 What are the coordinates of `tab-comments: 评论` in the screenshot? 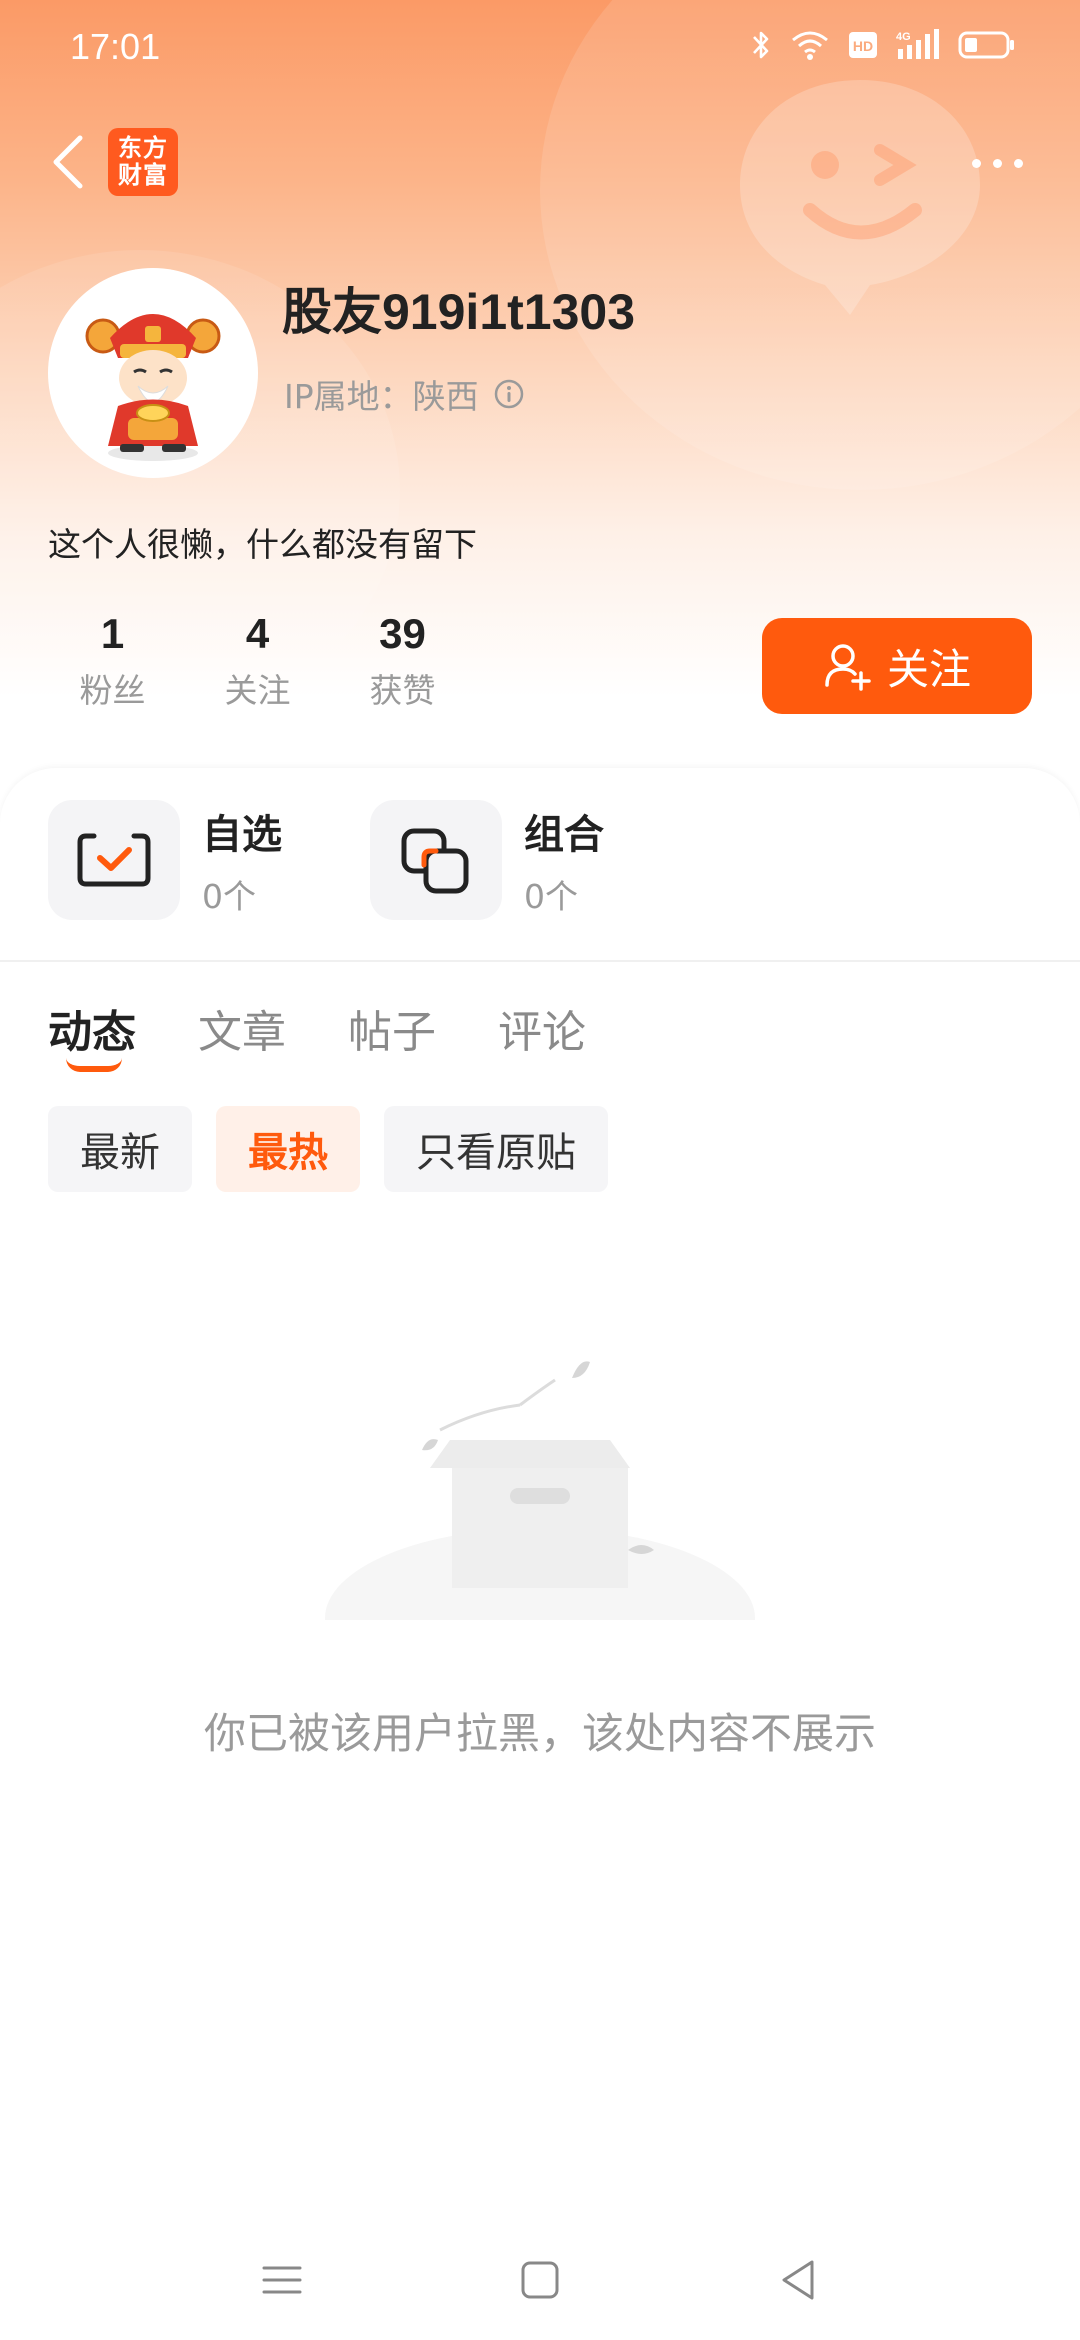 It's located at (542, 1028).